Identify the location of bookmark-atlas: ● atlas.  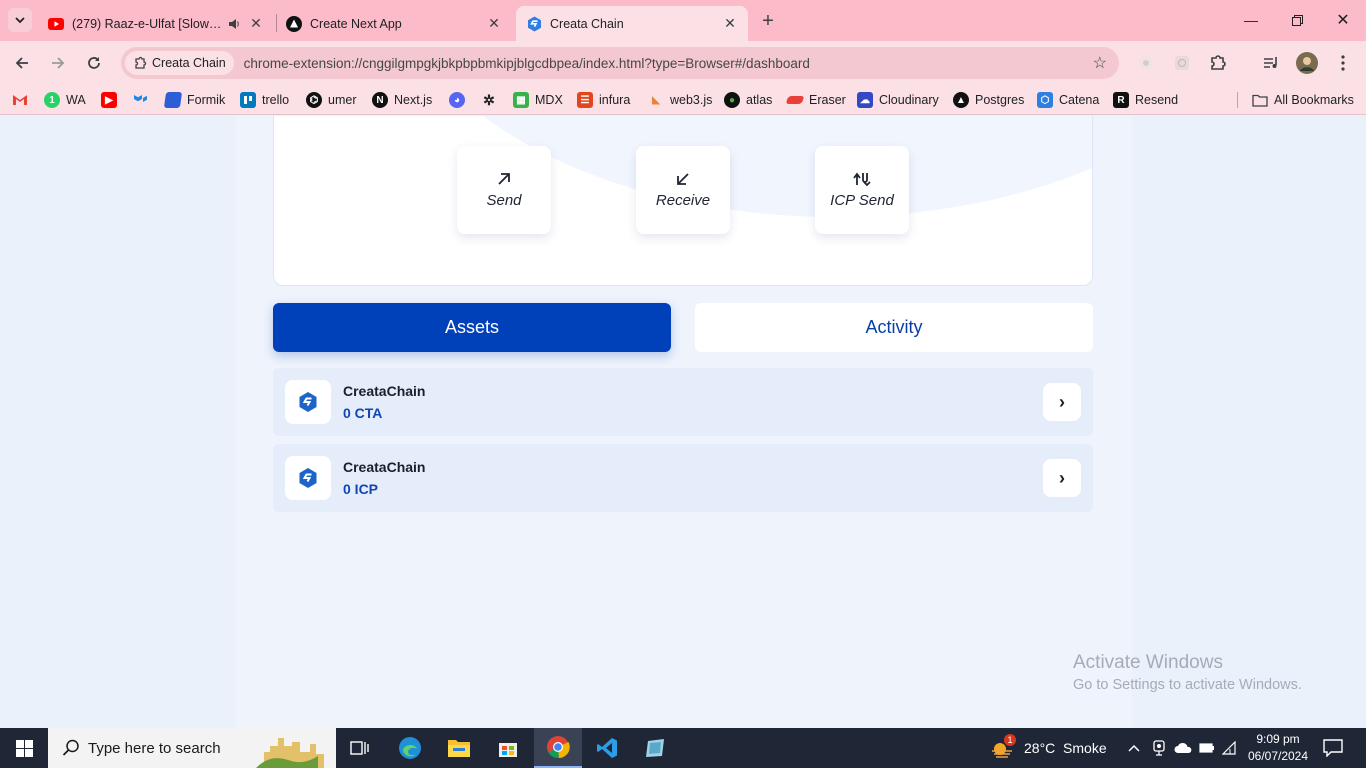
(748, 100).